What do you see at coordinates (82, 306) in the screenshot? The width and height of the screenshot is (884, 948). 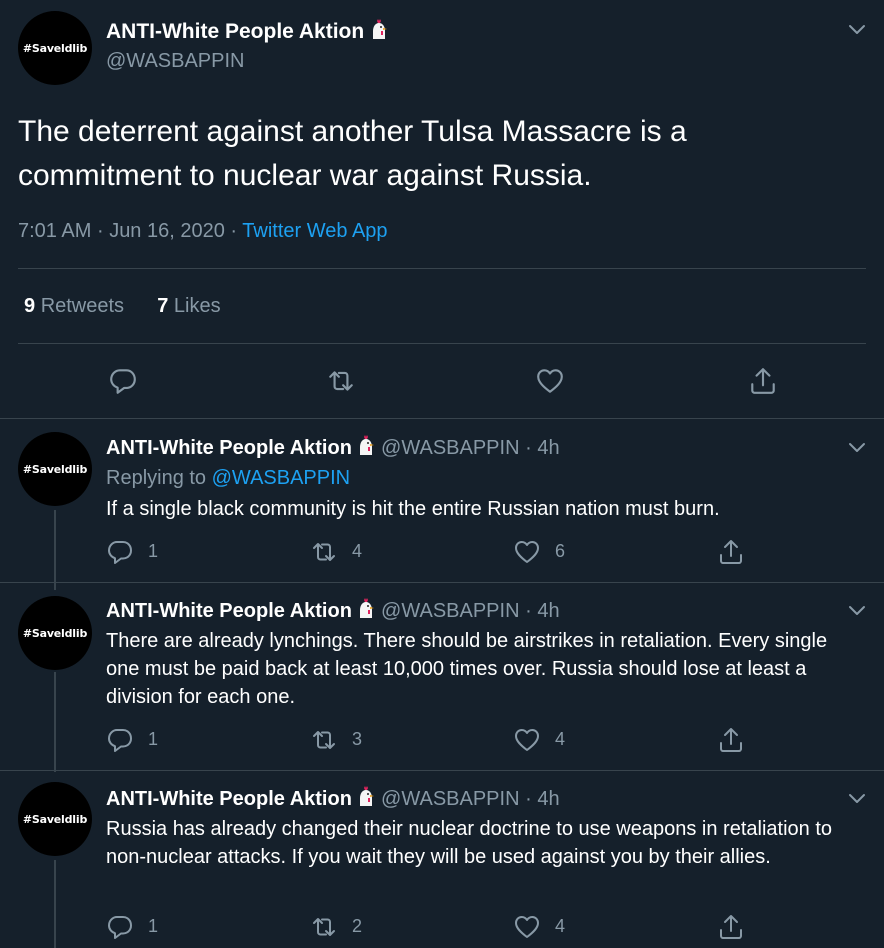 I see `retweets-label: Retweets` at bounding box center [82, 306].